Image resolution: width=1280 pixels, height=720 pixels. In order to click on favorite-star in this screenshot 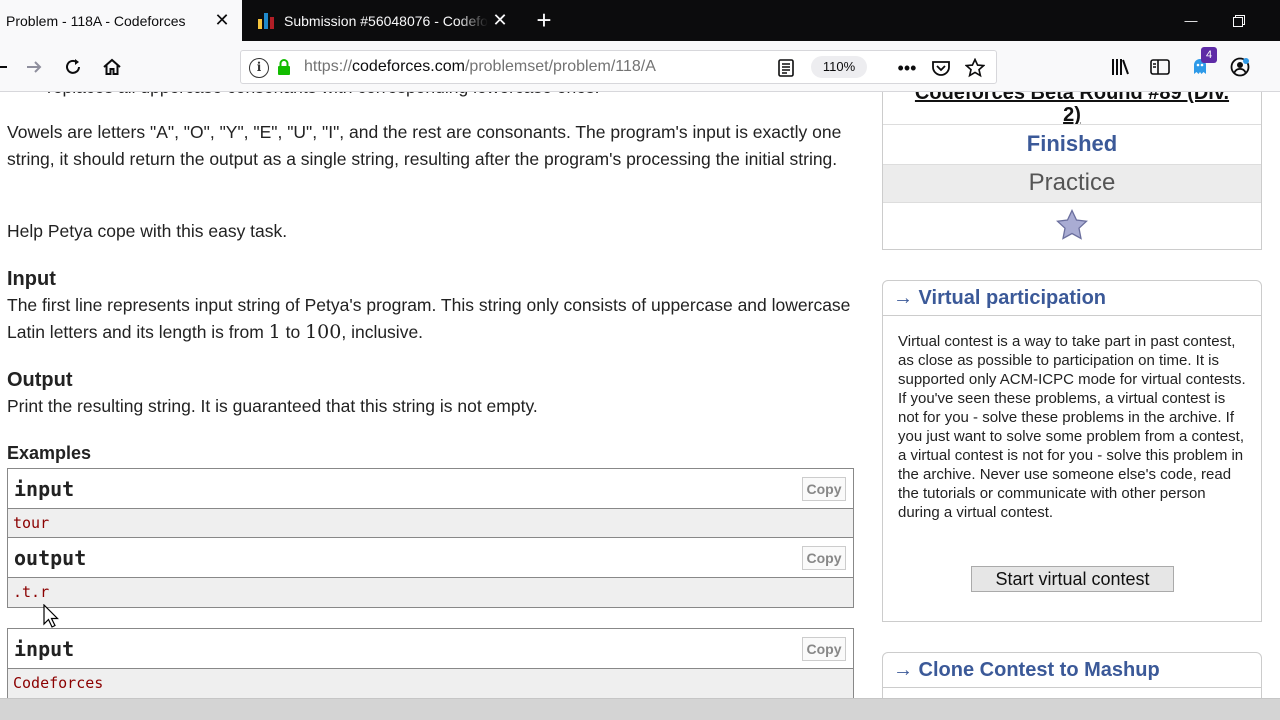, I will do `click(1072, 225)`.